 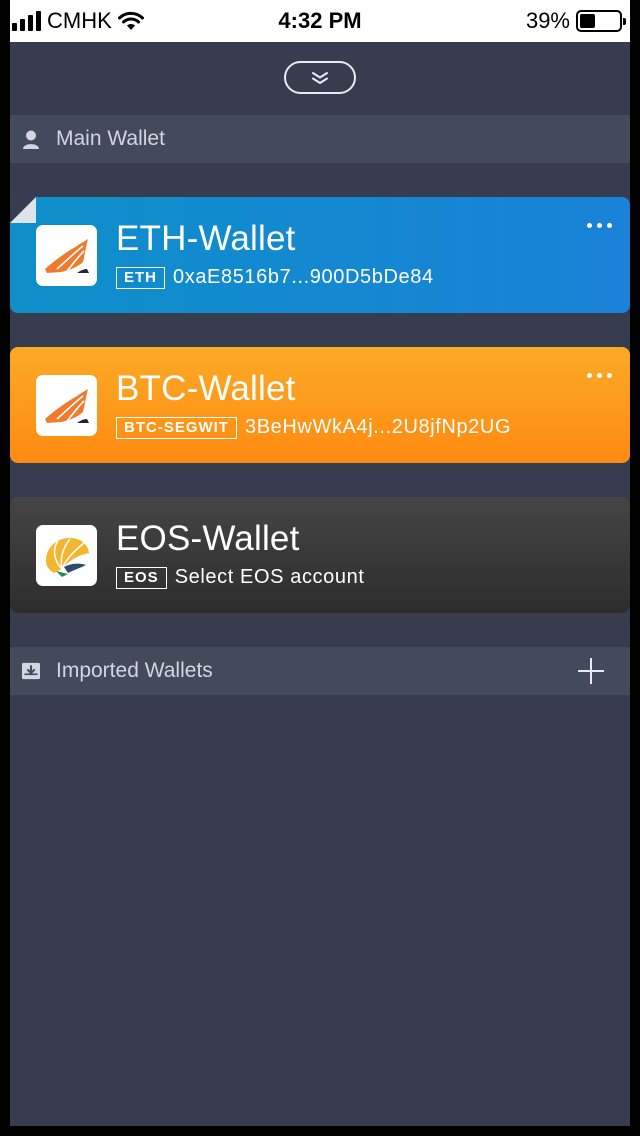 I want to click on status-right: 39%, so click(x=575, y=21).